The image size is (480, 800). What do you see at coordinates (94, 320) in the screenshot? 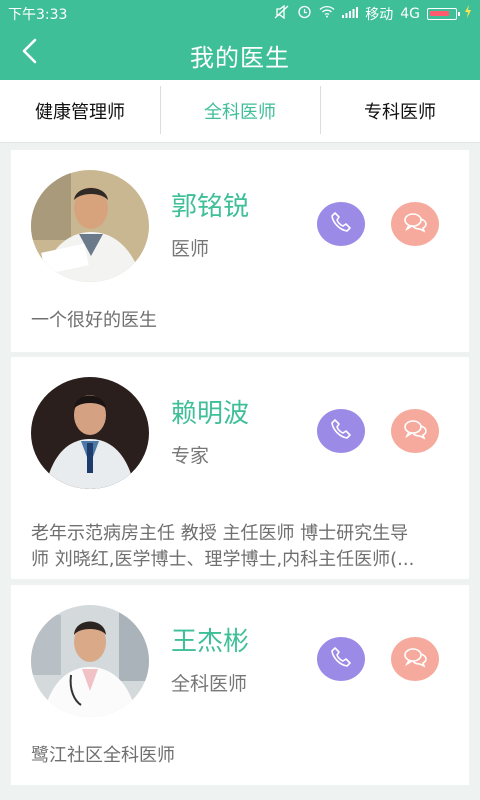
I see `doctor-description: 一个很好的医生` at bounding box center [94, 320].